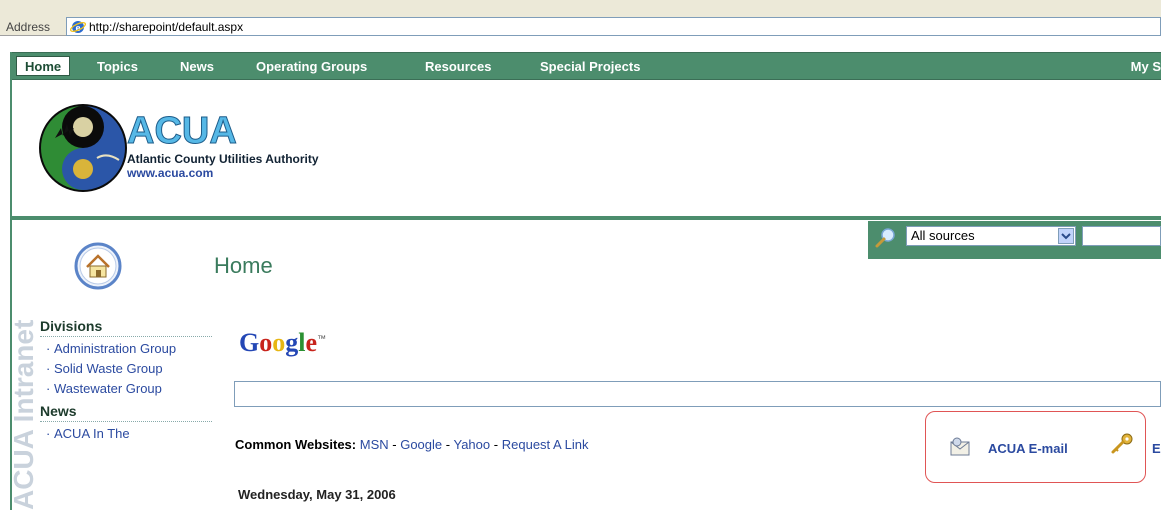 The height and width of the screenshot is (510, 1161). Describe the element at coordinates (1121, 236) in the screenshot. I see `search-input` at that location.